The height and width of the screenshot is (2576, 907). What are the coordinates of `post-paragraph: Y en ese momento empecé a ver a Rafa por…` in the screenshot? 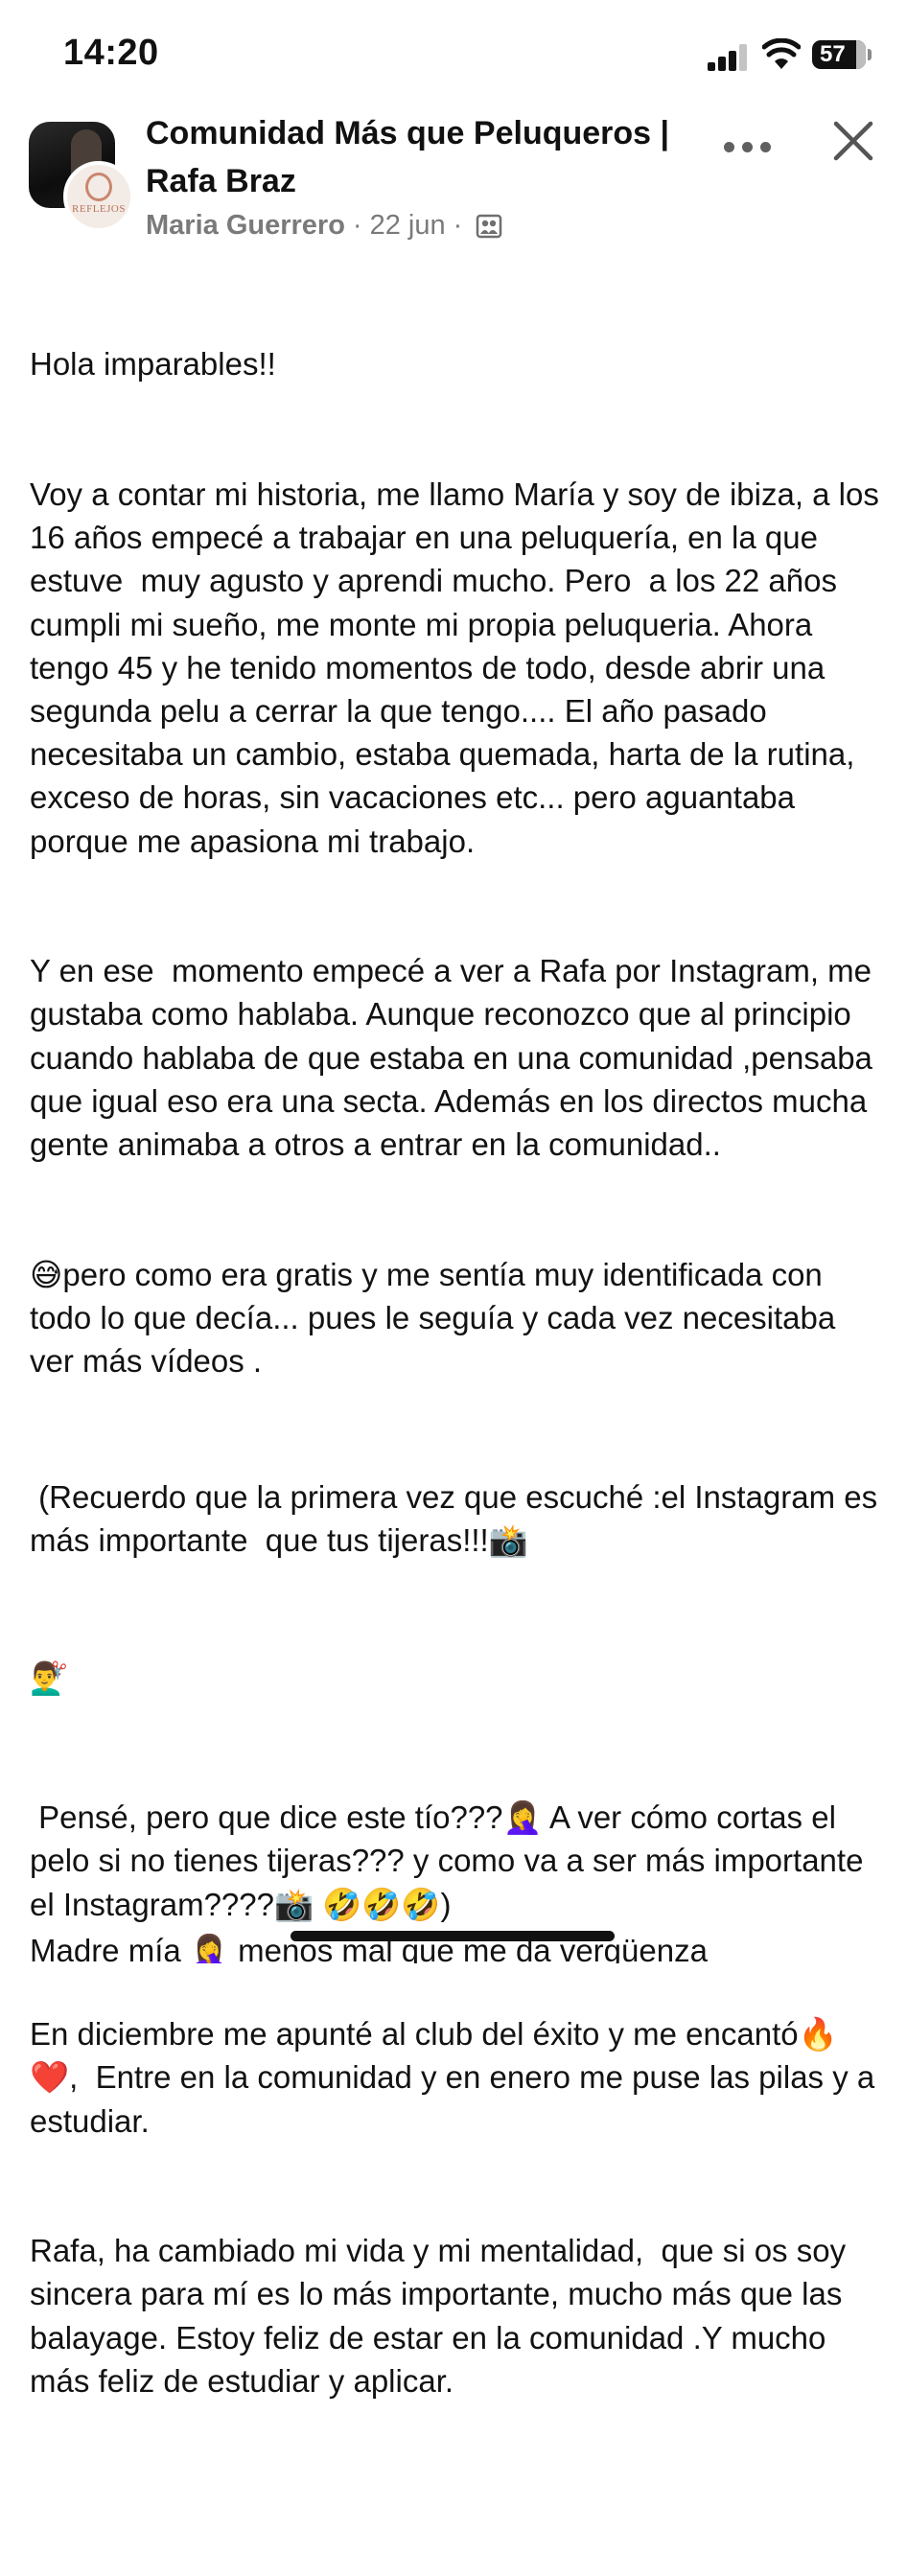 It's located at (456, 1058).